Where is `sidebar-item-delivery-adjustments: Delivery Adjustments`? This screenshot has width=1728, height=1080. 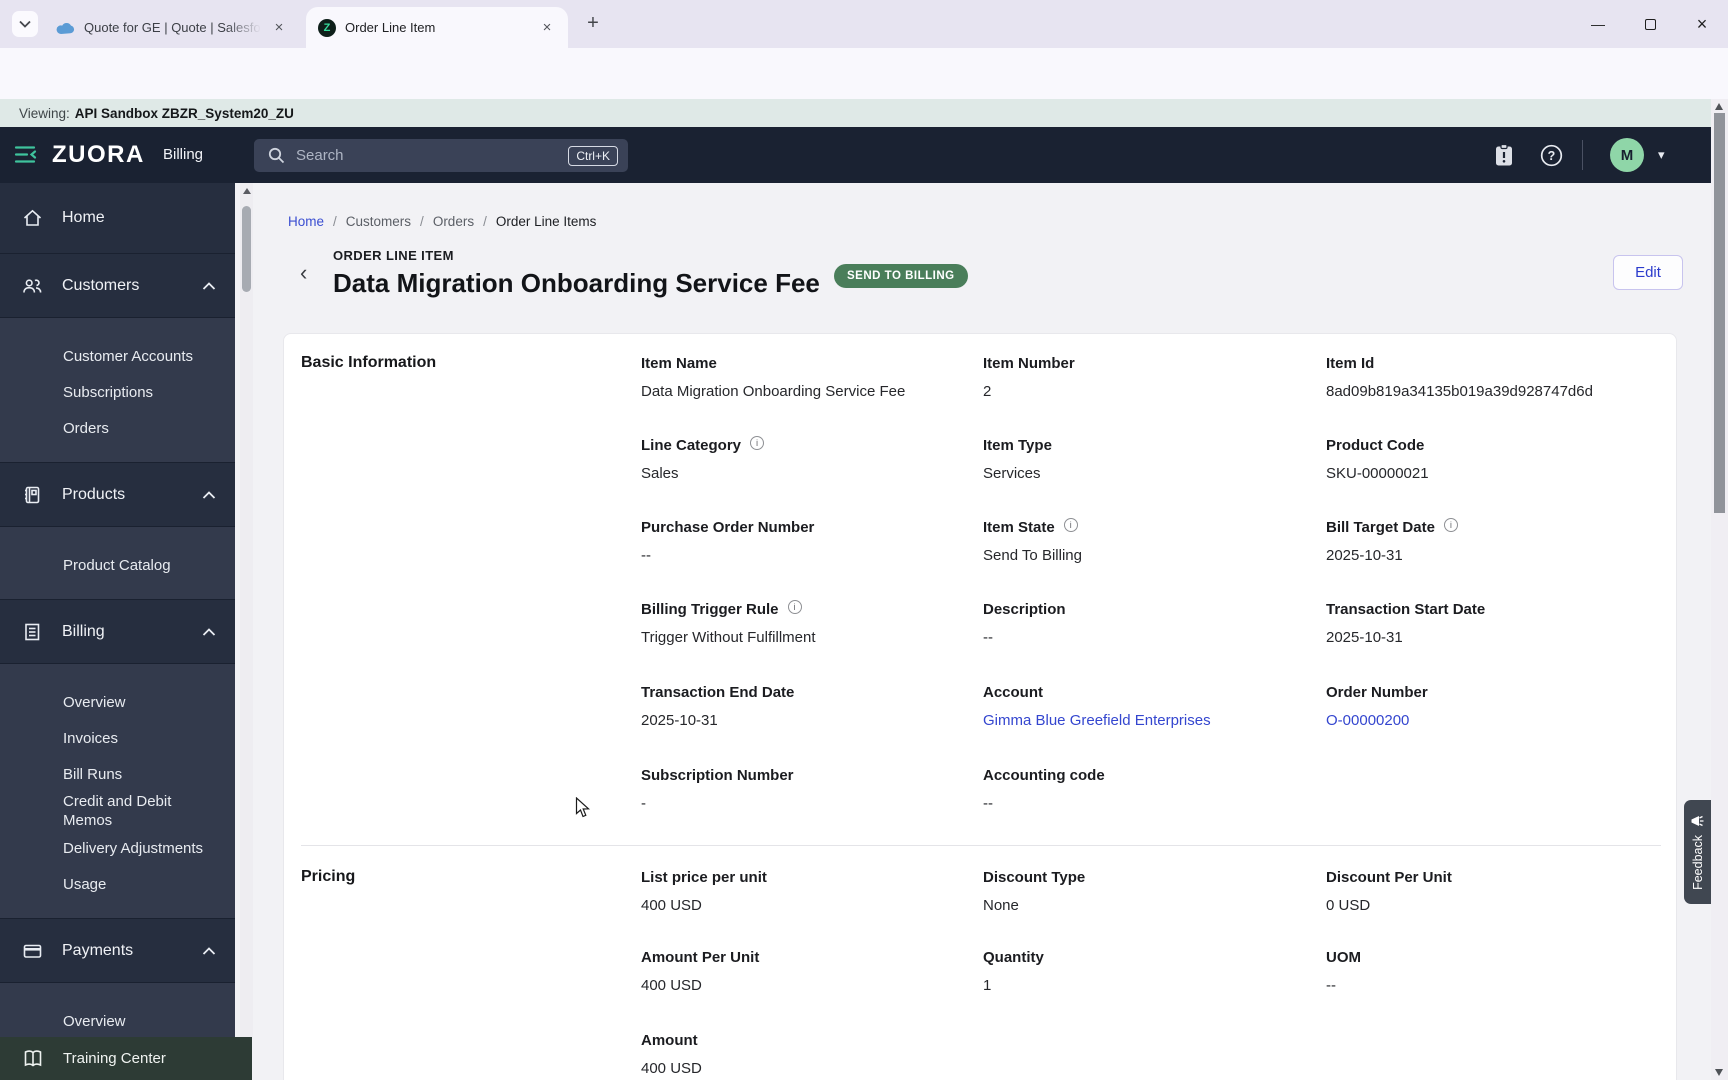 sidebar-item-delivery-adjustments: Delivery Adjustments is located at coordinates (117, 848).